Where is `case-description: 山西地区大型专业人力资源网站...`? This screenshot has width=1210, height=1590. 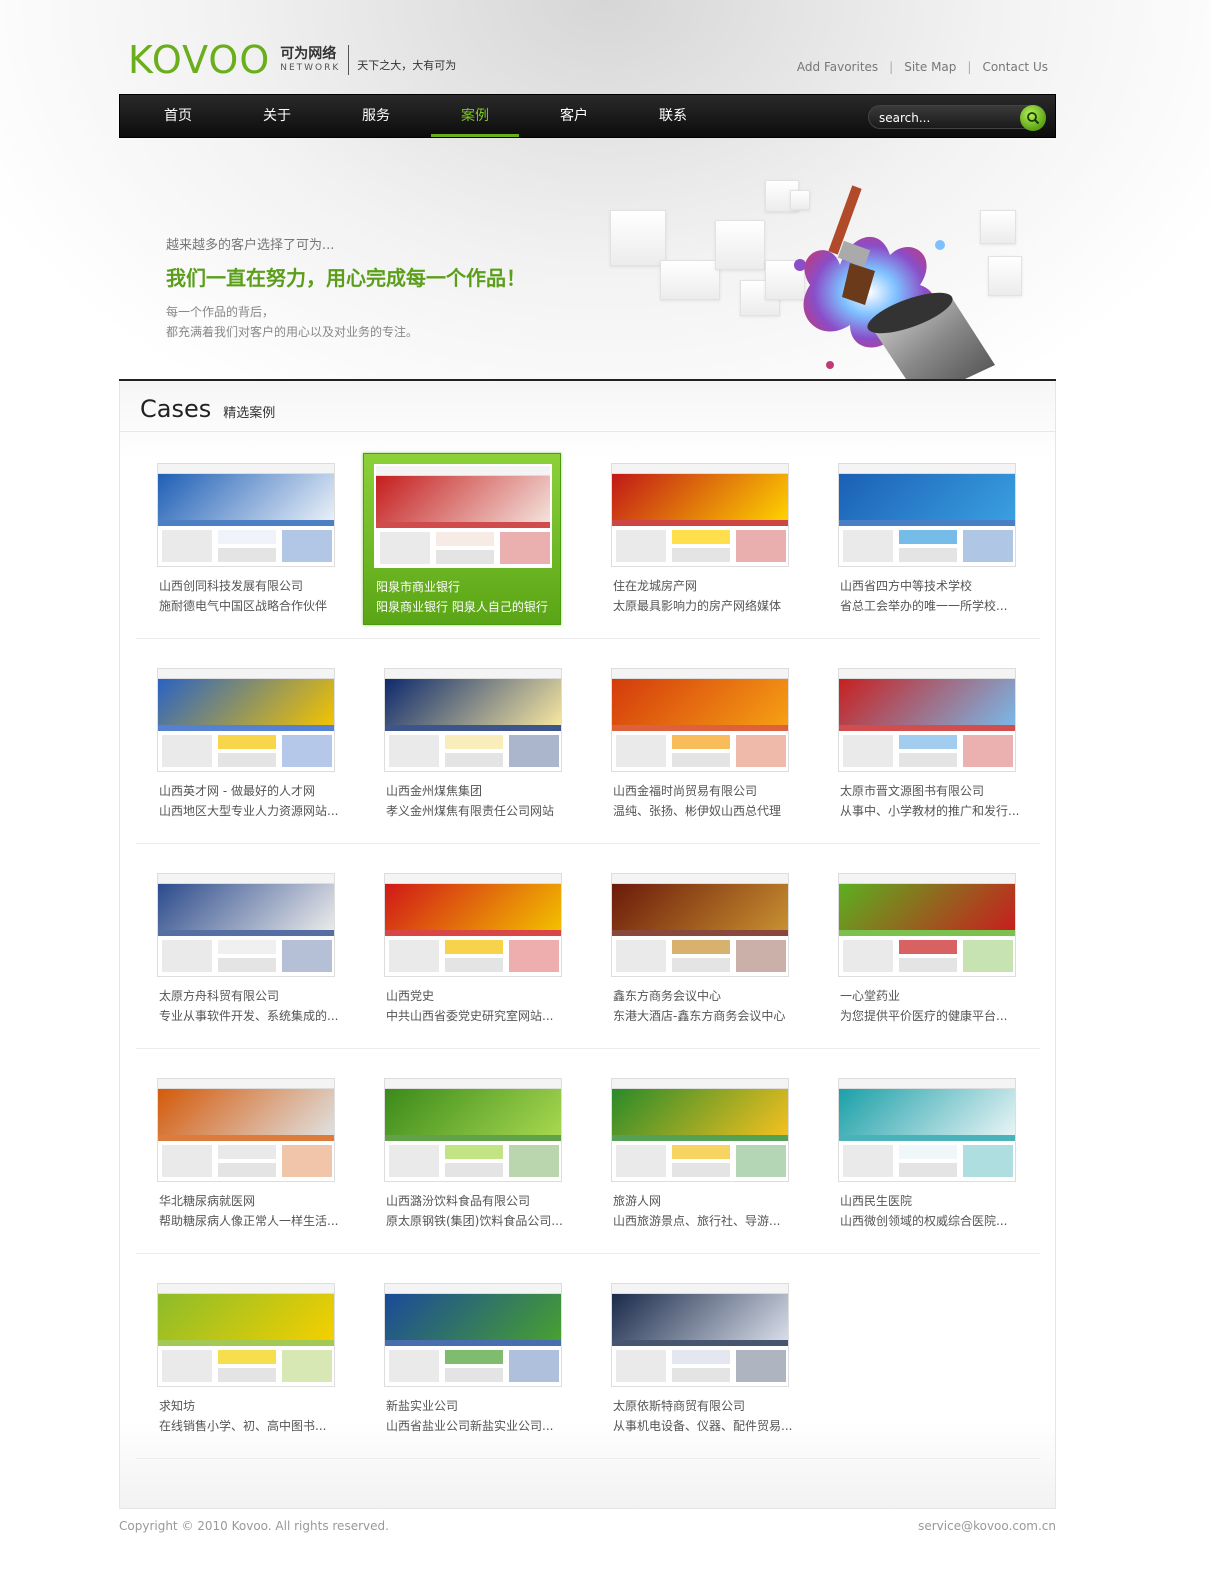
case-description: 山西地区大型专业人力资源网站... is located at coordinates (249, 811).